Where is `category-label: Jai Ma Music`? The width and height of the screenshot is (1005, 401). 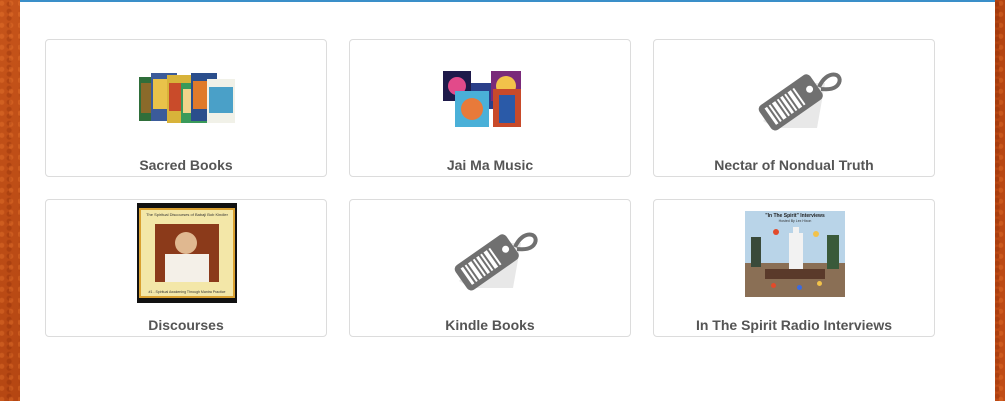 category-label: Jai Ma Music is located at coordinates (490, 165).